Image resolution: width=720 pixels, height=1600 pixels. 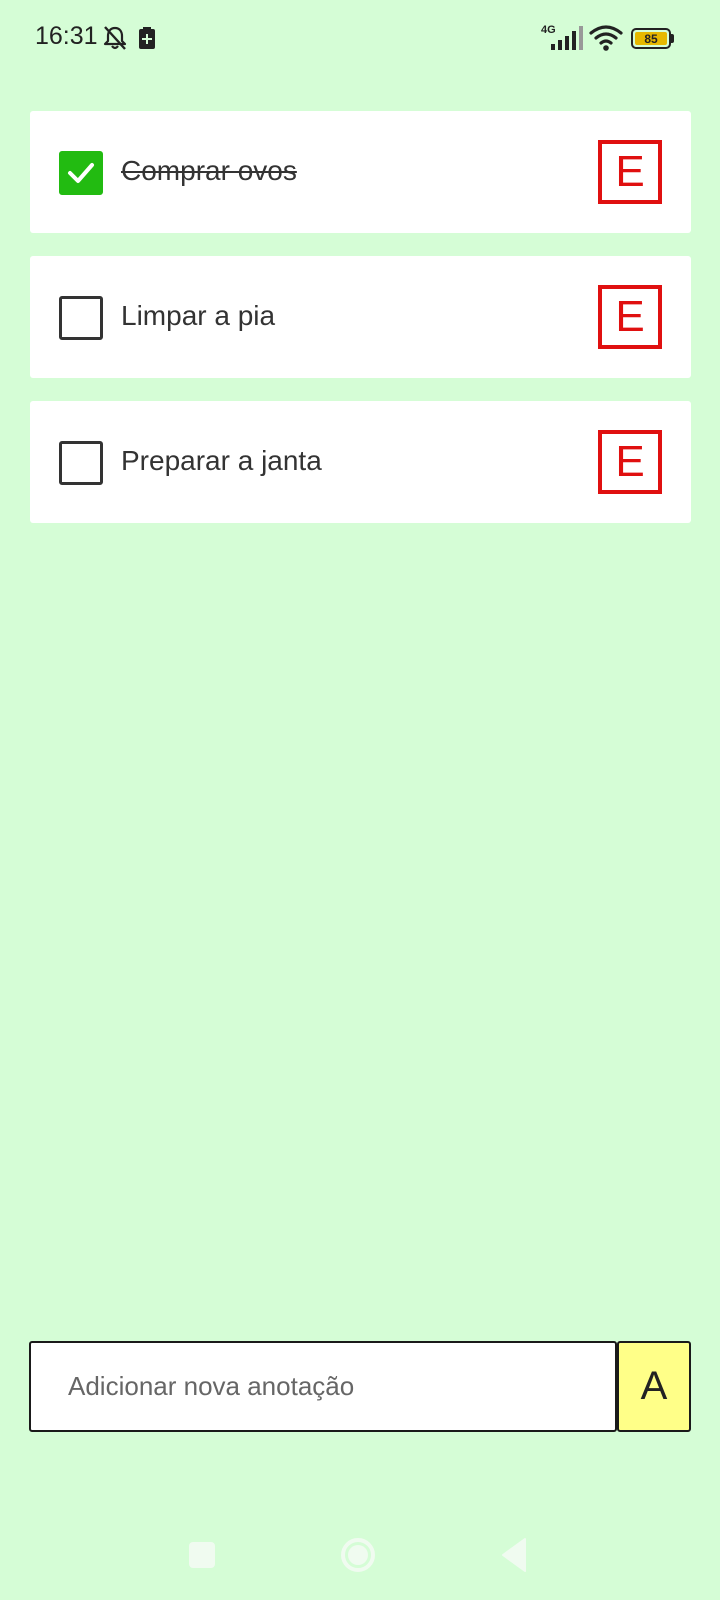 I want to click on recents-icon, so click(x=202, y=1555).